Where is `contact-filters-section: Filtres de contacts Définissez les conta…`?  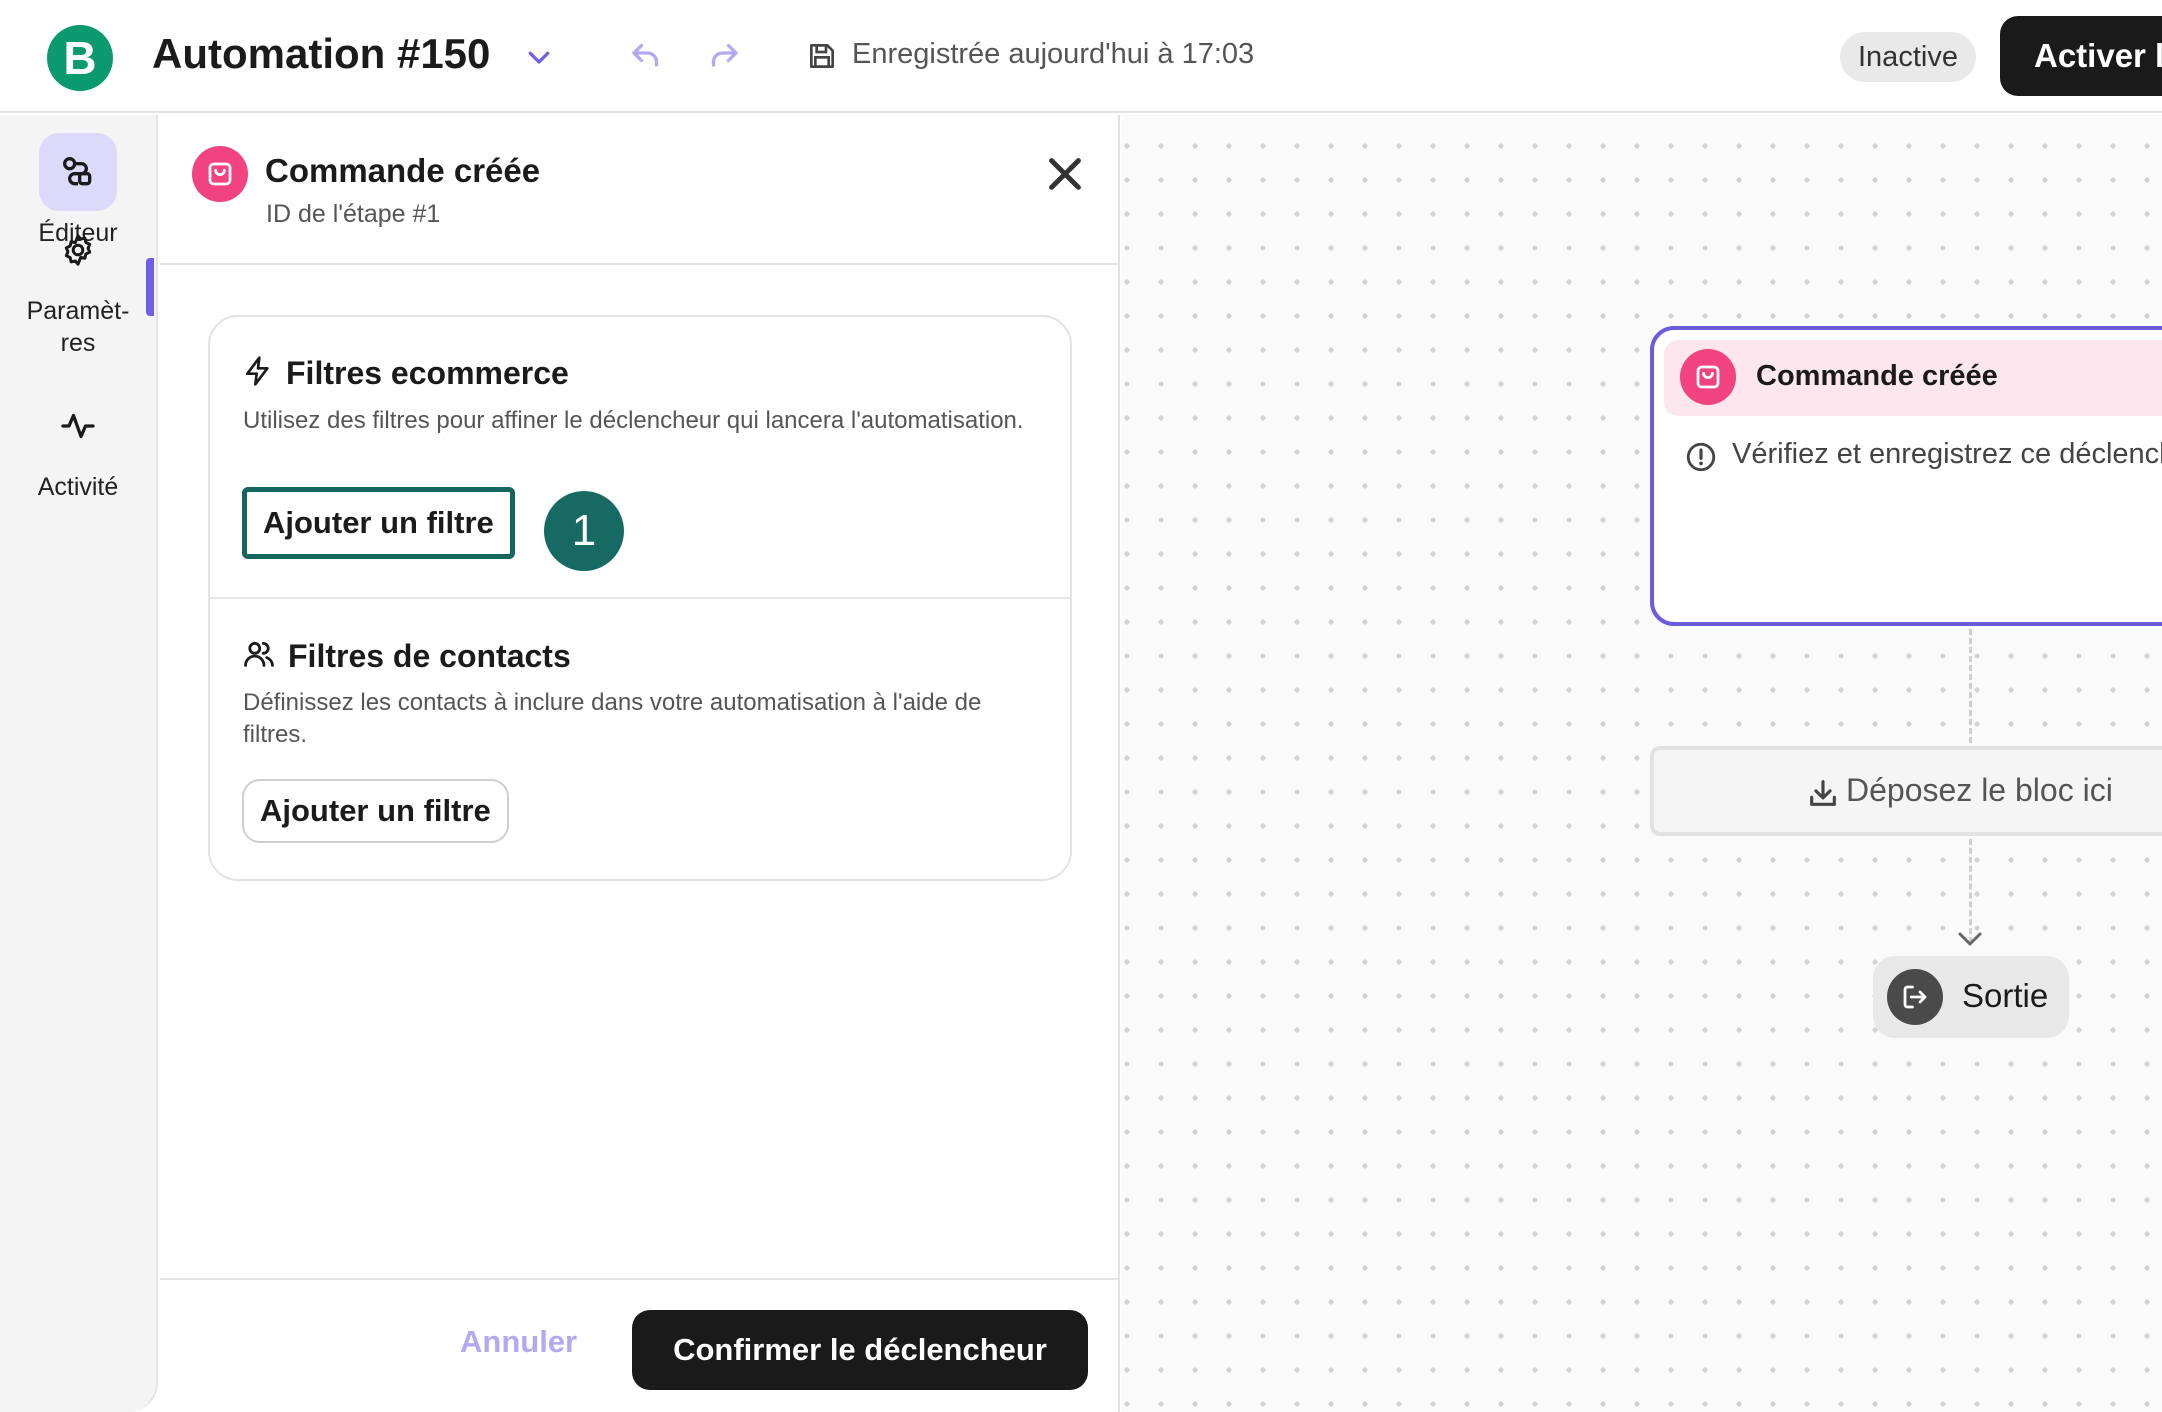
contact-filters-section: Filtres de contacts Définissez les conta… is located at coordinates (640, 739).